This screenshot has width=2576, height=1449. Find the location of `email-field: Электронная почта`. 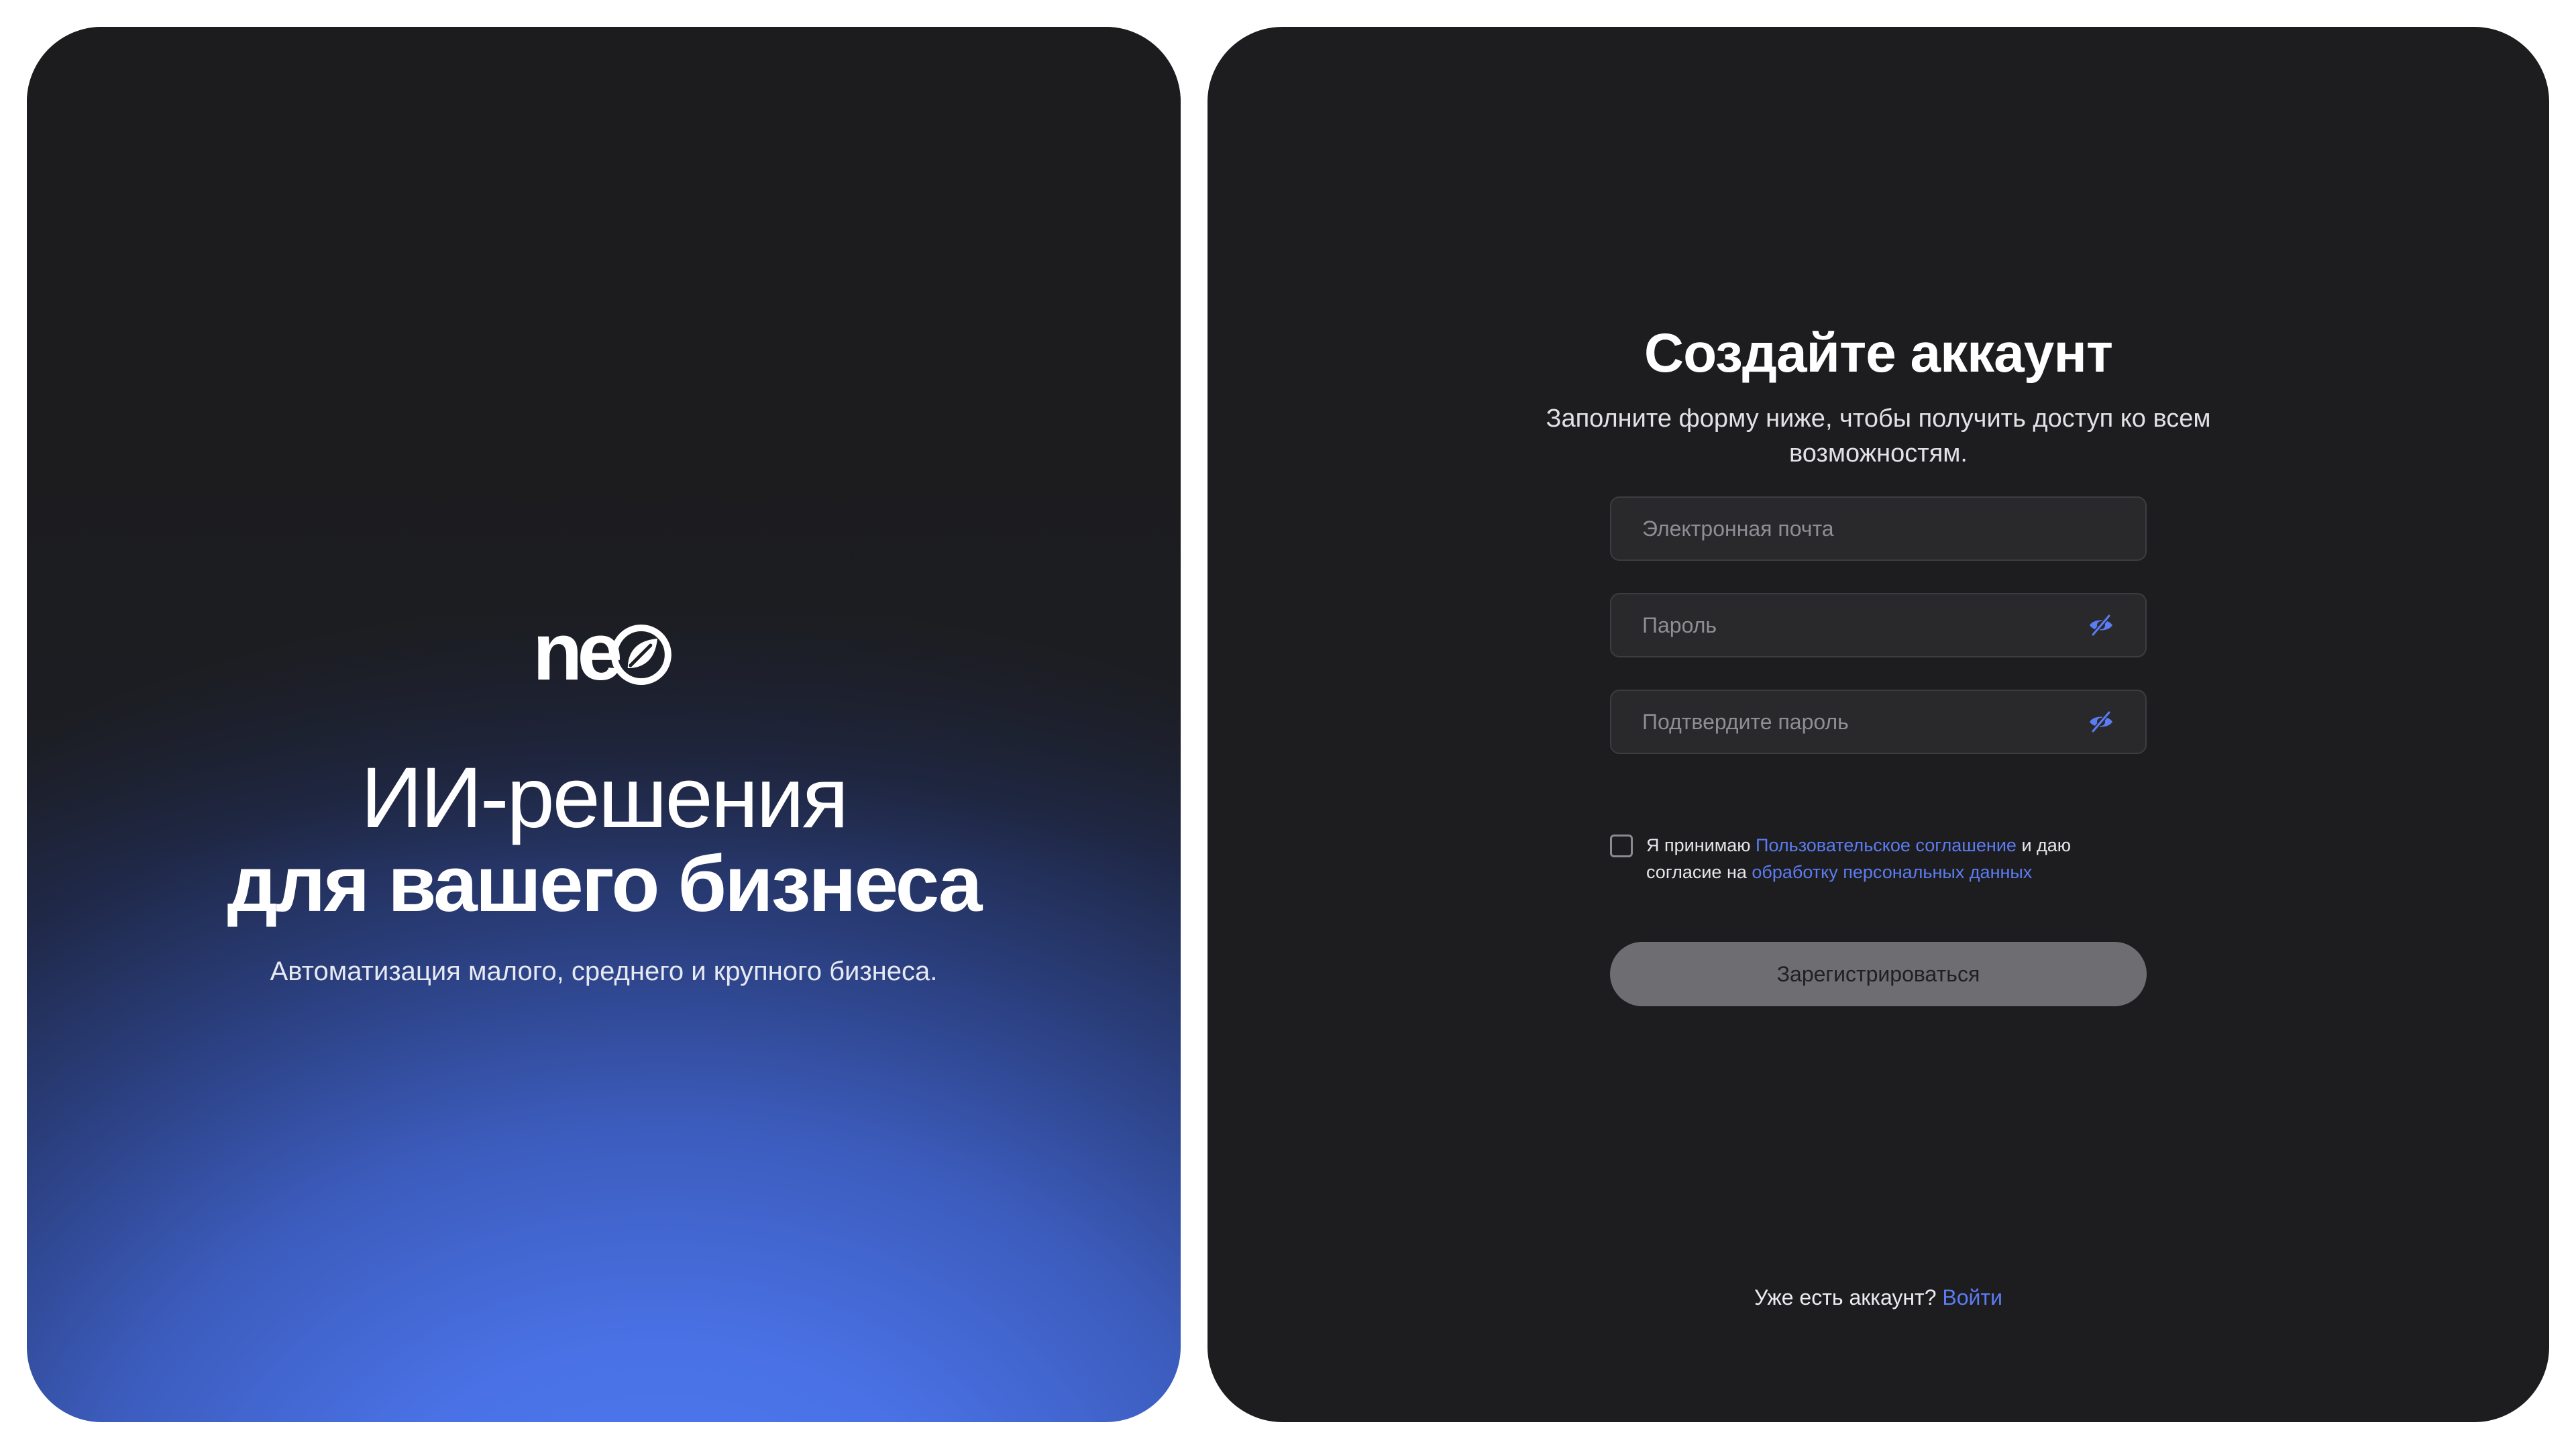

email-field: Электронная почта is located at coordinates (1878, 528).